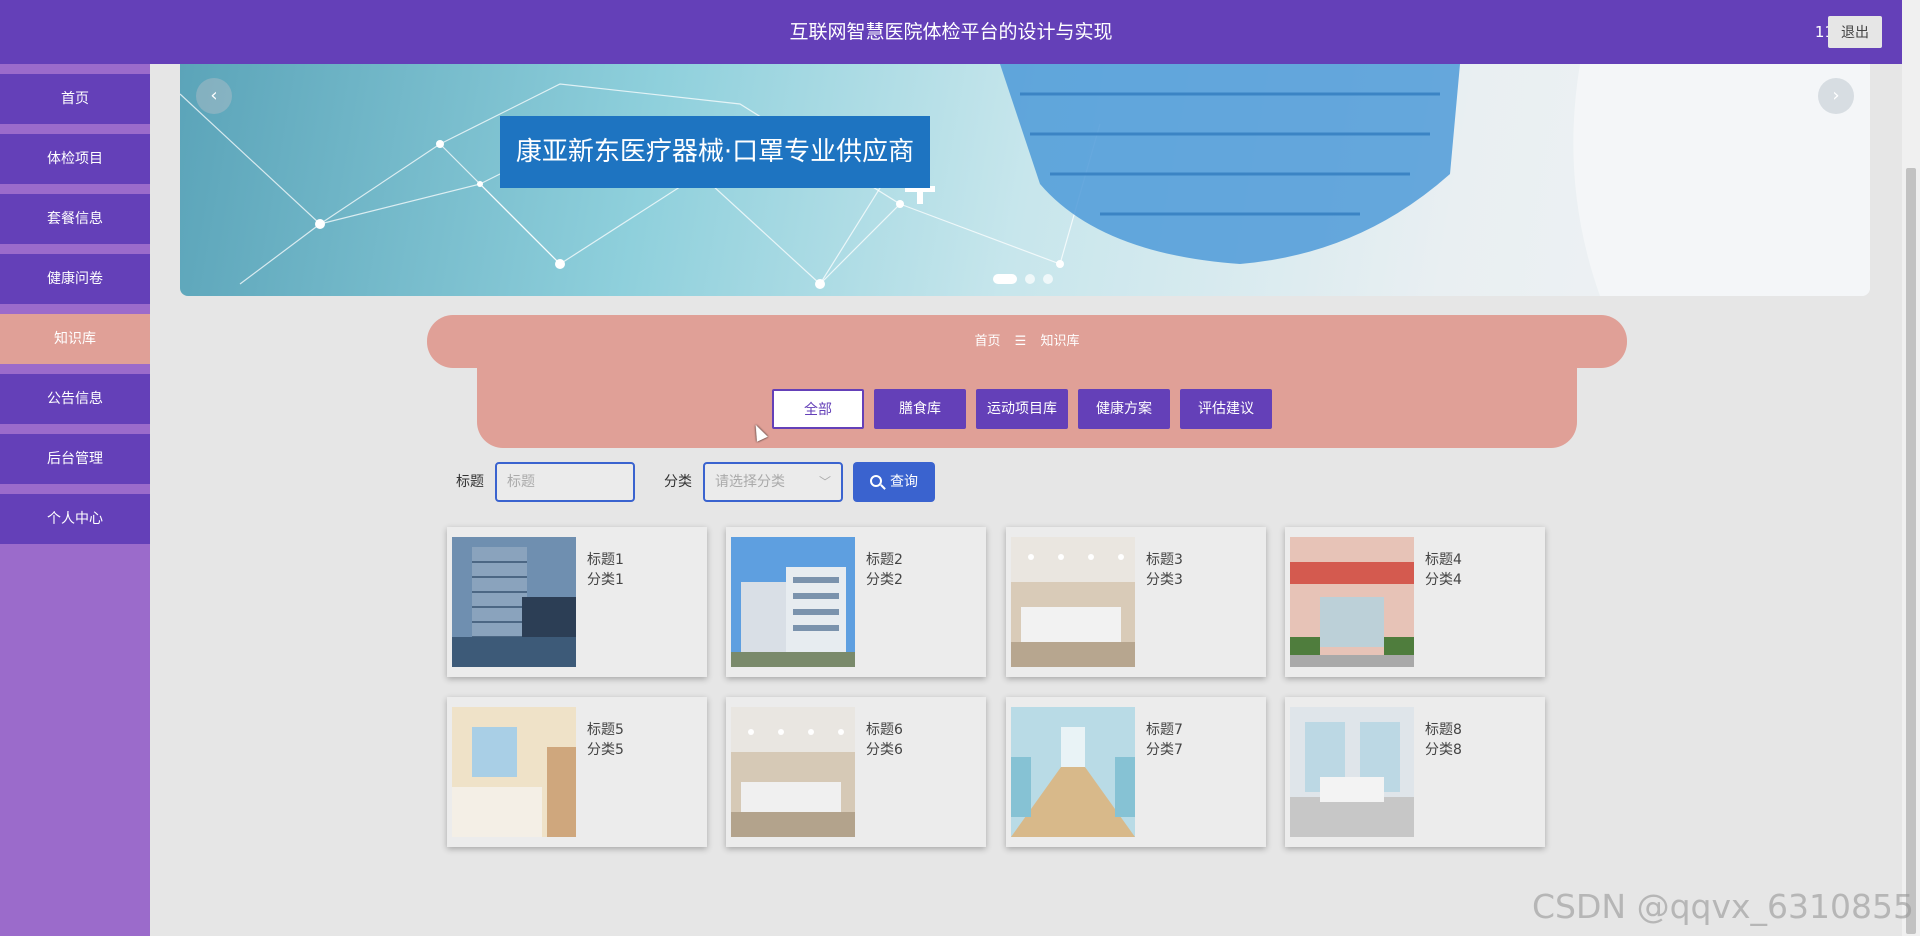  I want to click on sidebar-item-questionnaire: 健康问卷, so click(75, 279).